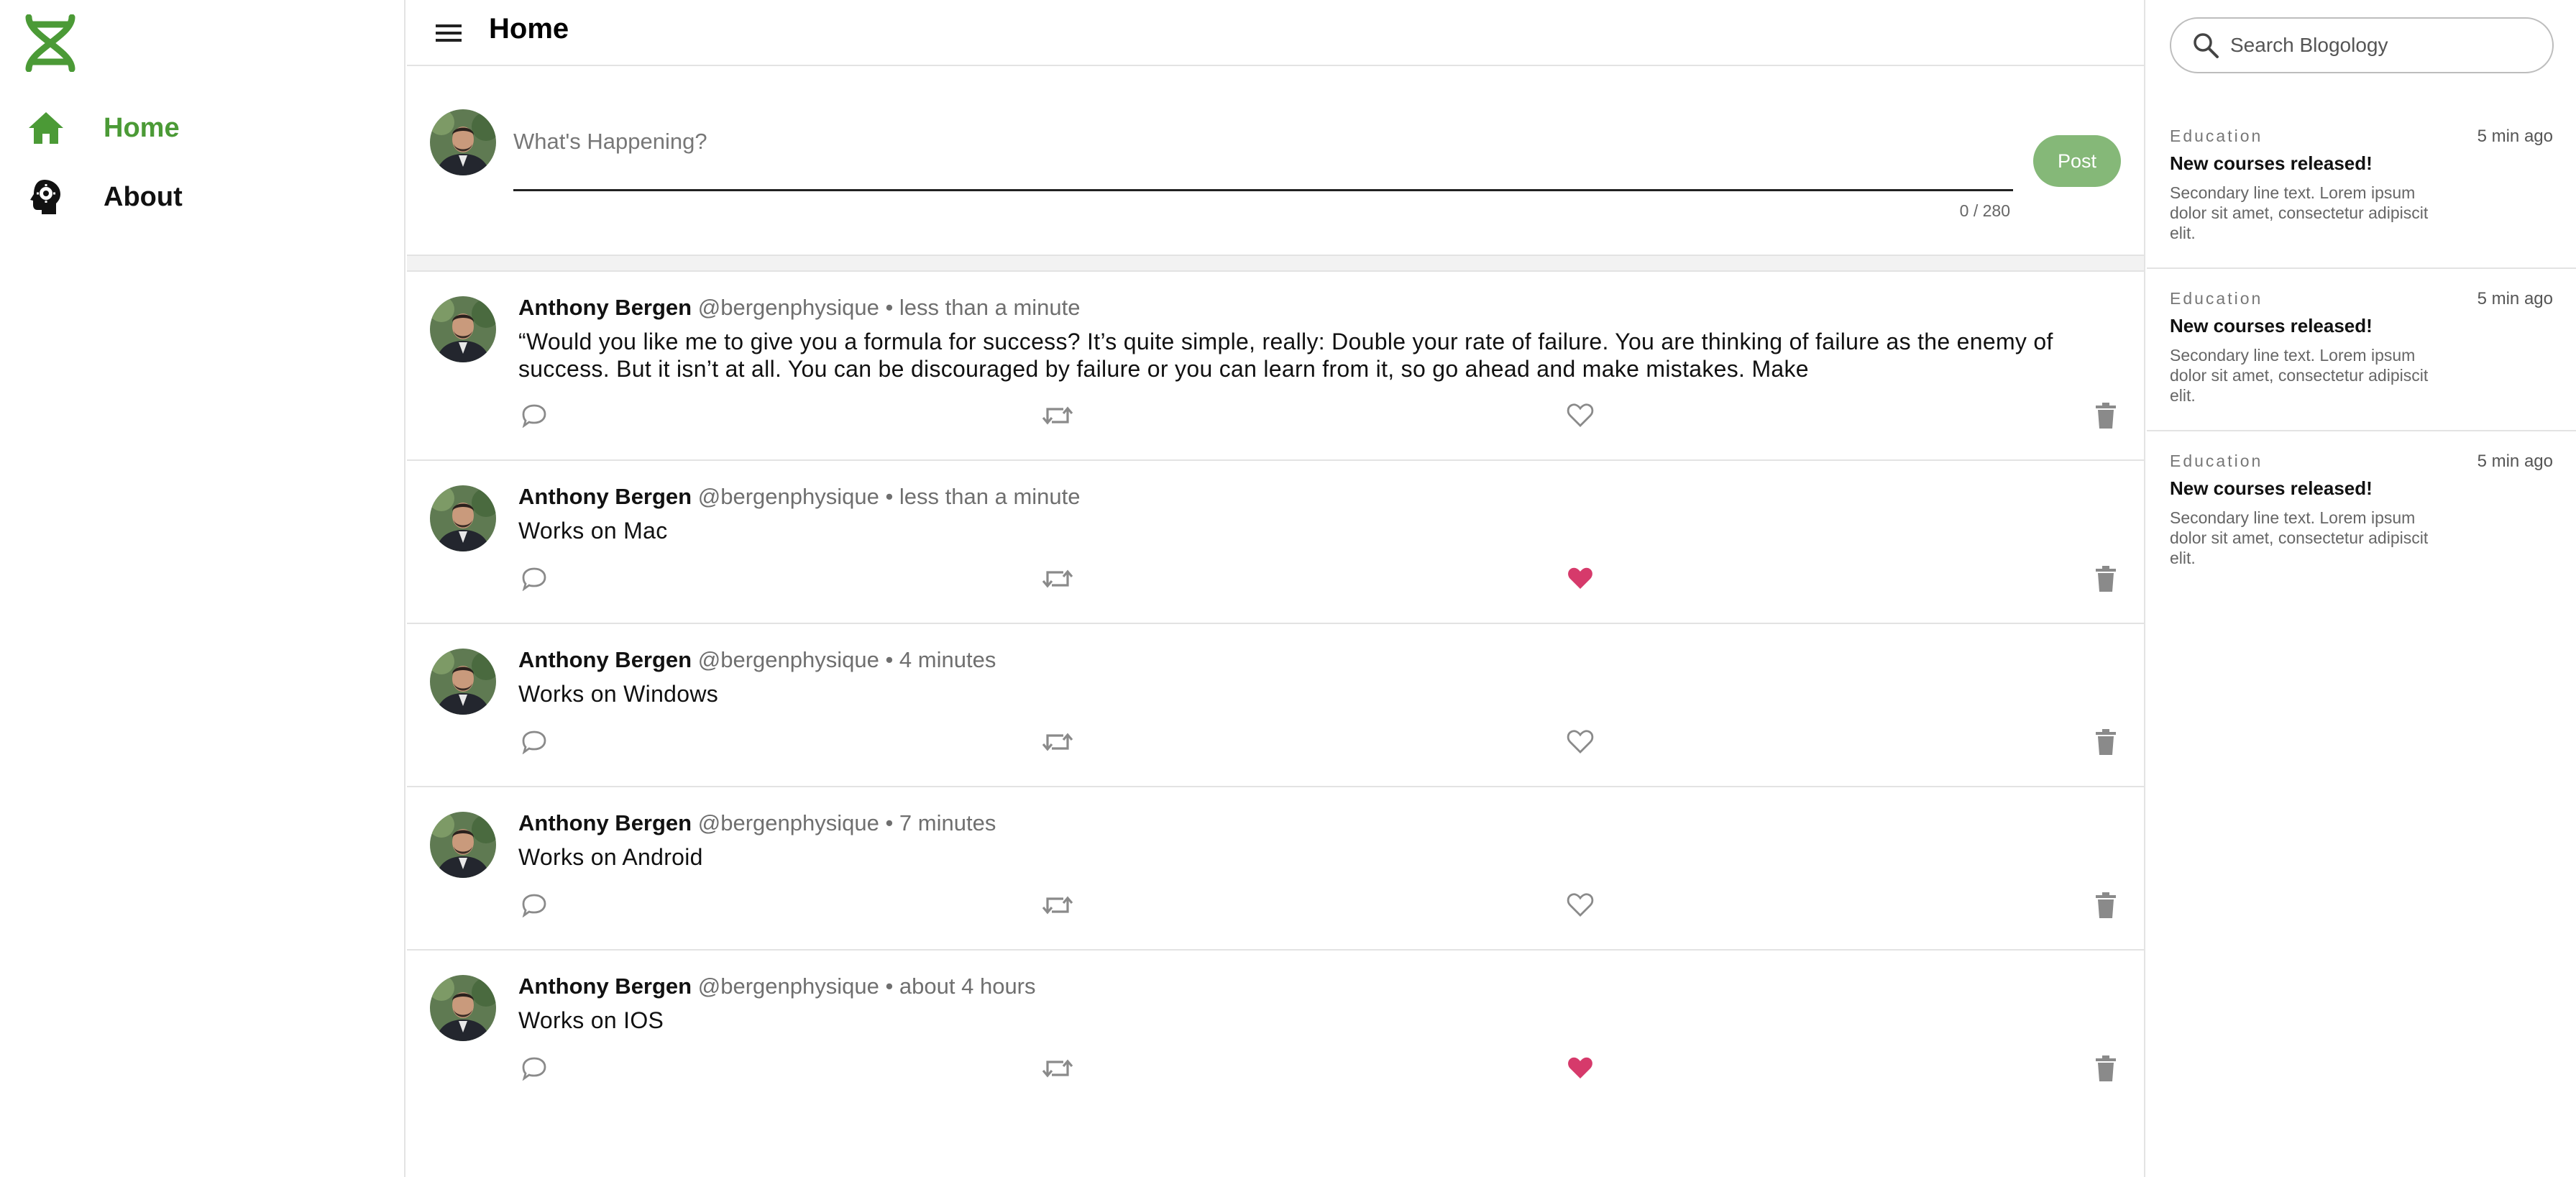 This screenshot has width=2576, height=1177. I want to click on post-text: Works on Windows, so click(618, 694).